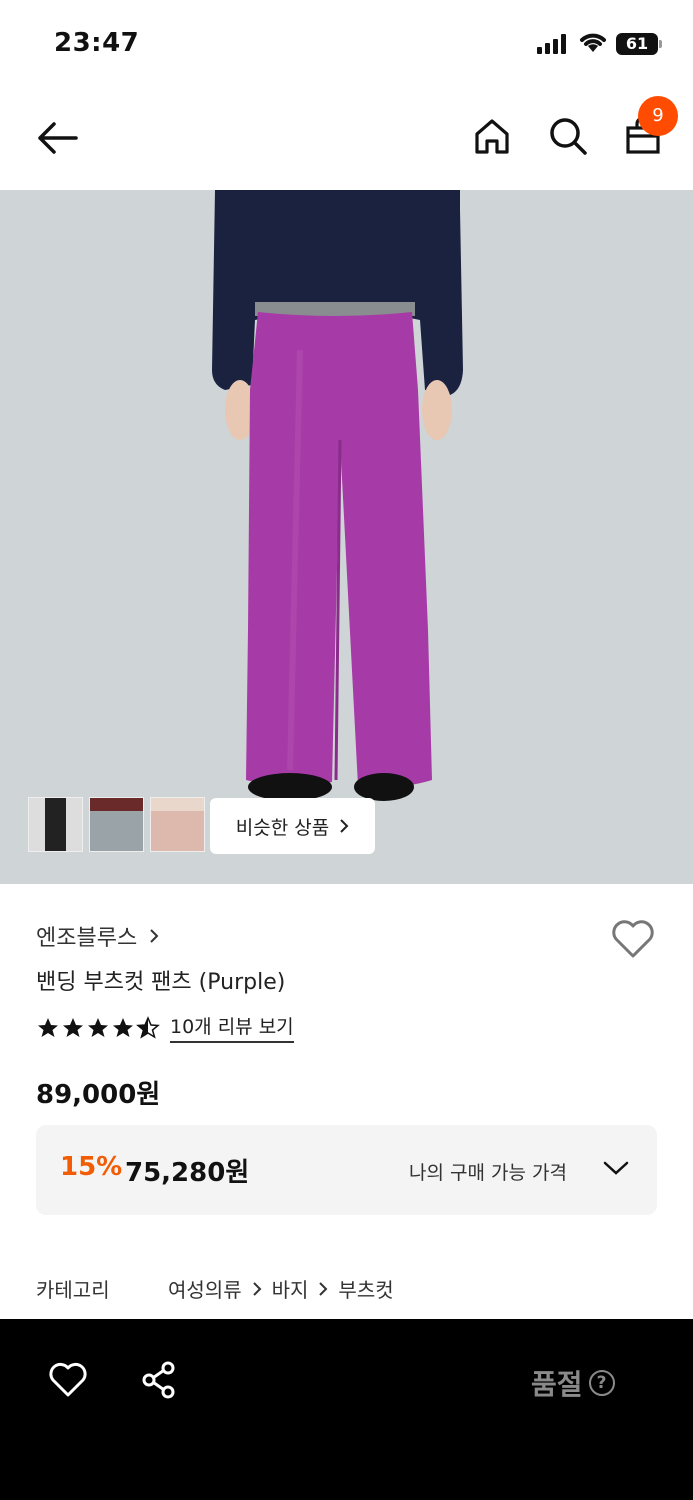 This screenshot has width=693, height=1500. Describe the element at coordinates (148, 1027) in the screenshot. I see `half-star-icon` at that location.